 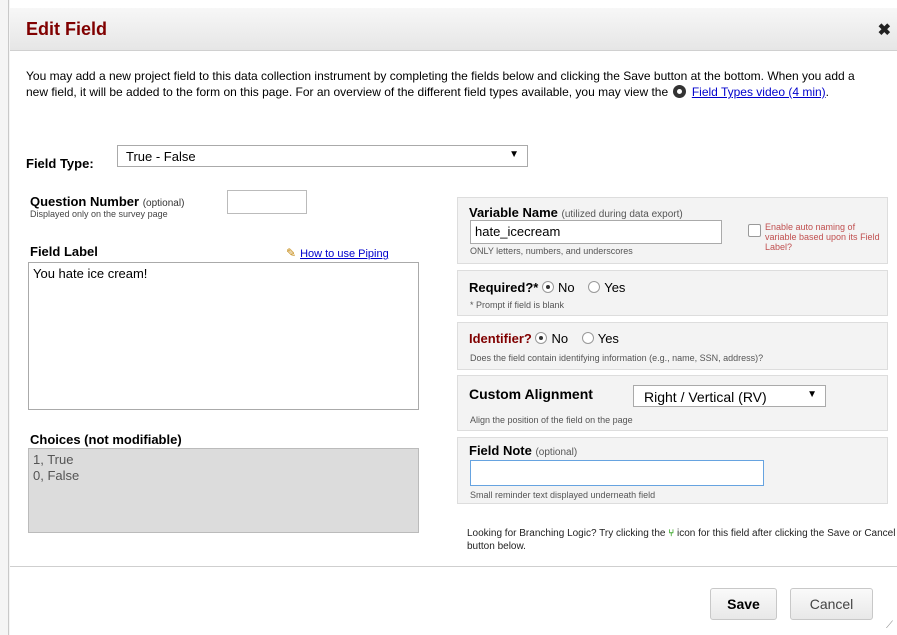 I want to click on field-note-title: Field Note, so click(x=500, y=450).